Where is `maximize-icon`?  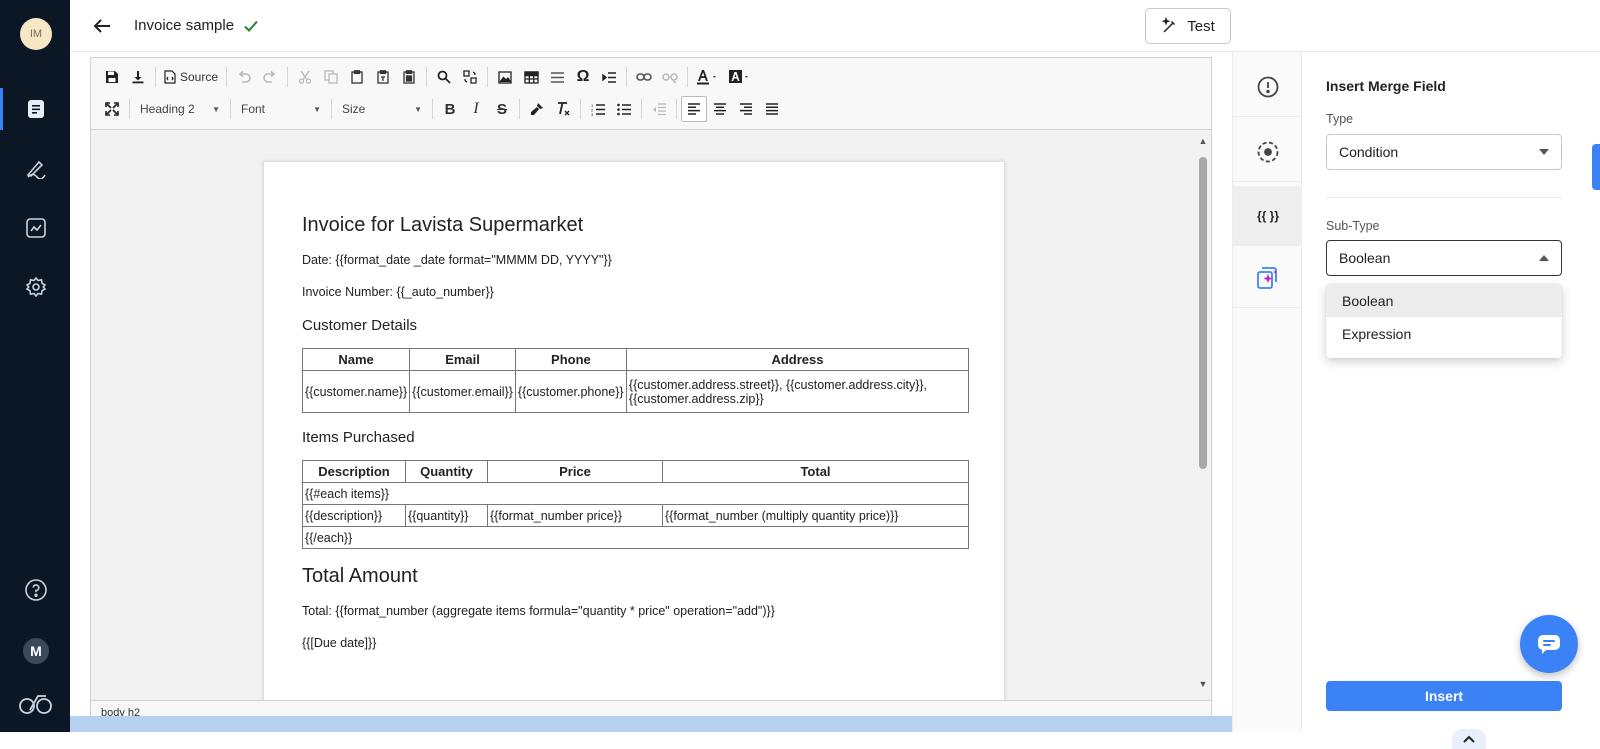 maximize-icon is located at coordinates (112, 109).